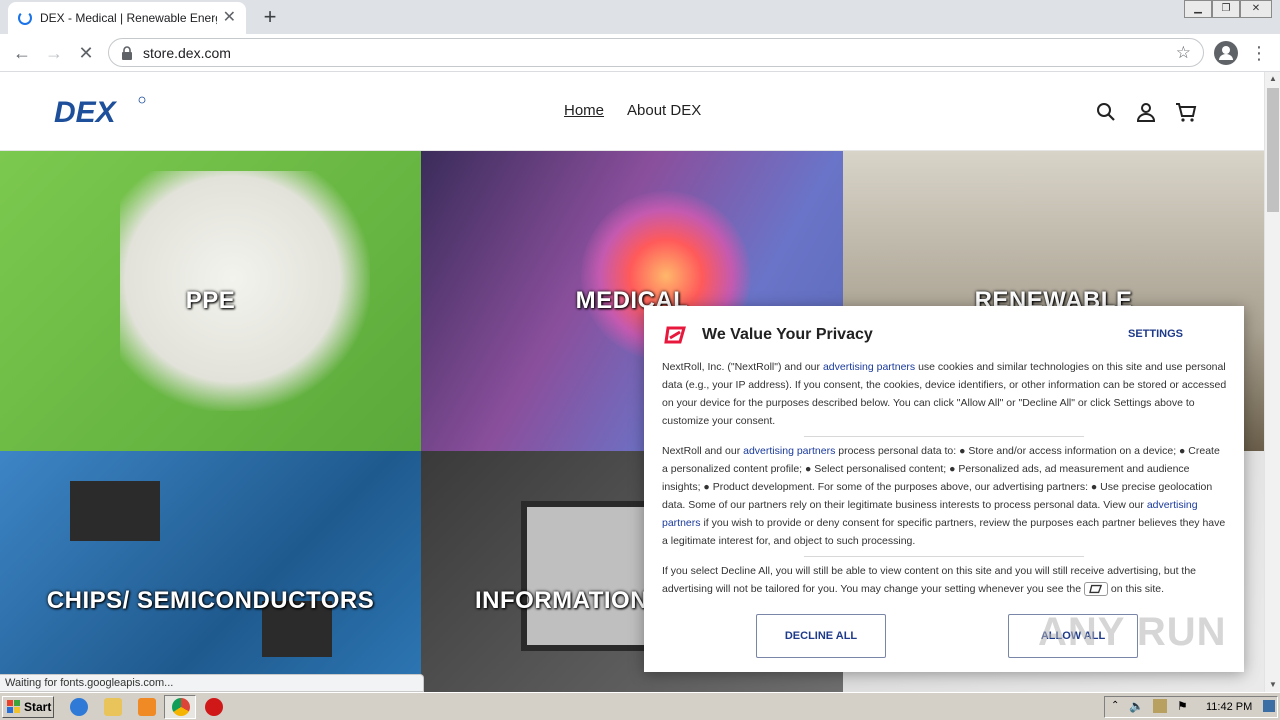 The image size is (1280, 720). What do you see at coordinates (1273, 150) in the screenshot?
I see `scroll-thumb` at bounding box center [1273, 150].